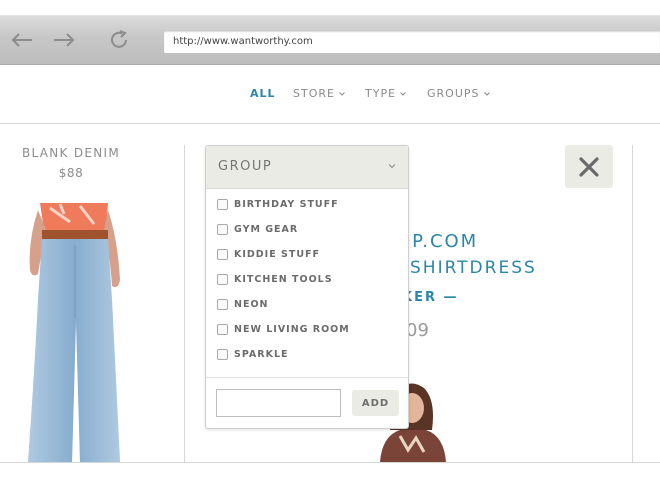  I want to click on group-dropdown-title: GROUP, so click(245, 166).